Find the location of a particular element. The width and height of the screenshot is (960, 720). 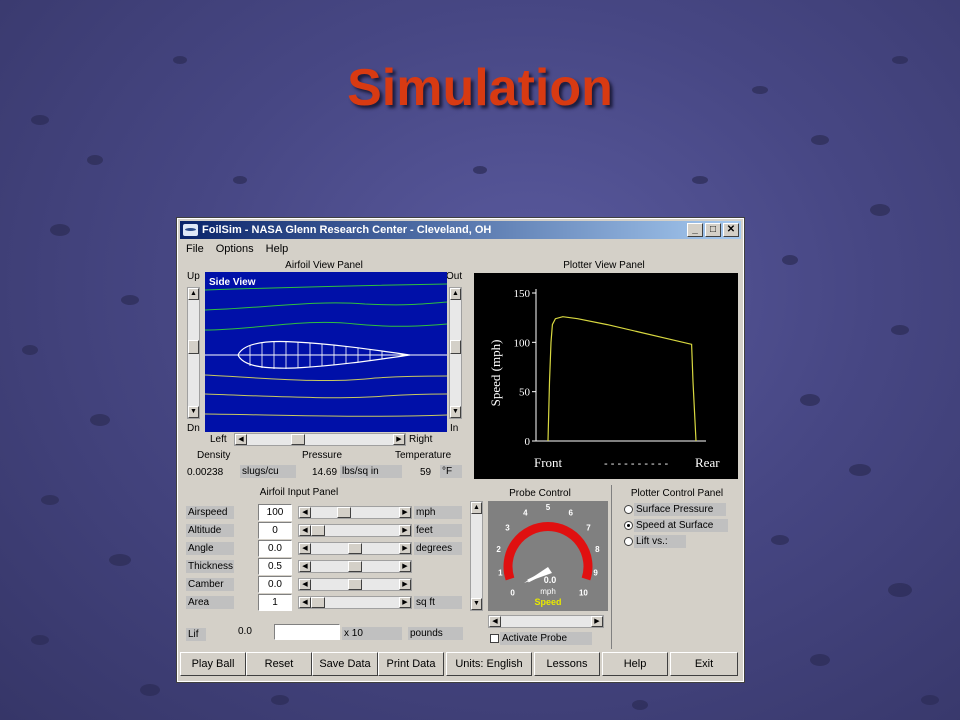

exit-button: Exit is located at coordinates (704, 664).